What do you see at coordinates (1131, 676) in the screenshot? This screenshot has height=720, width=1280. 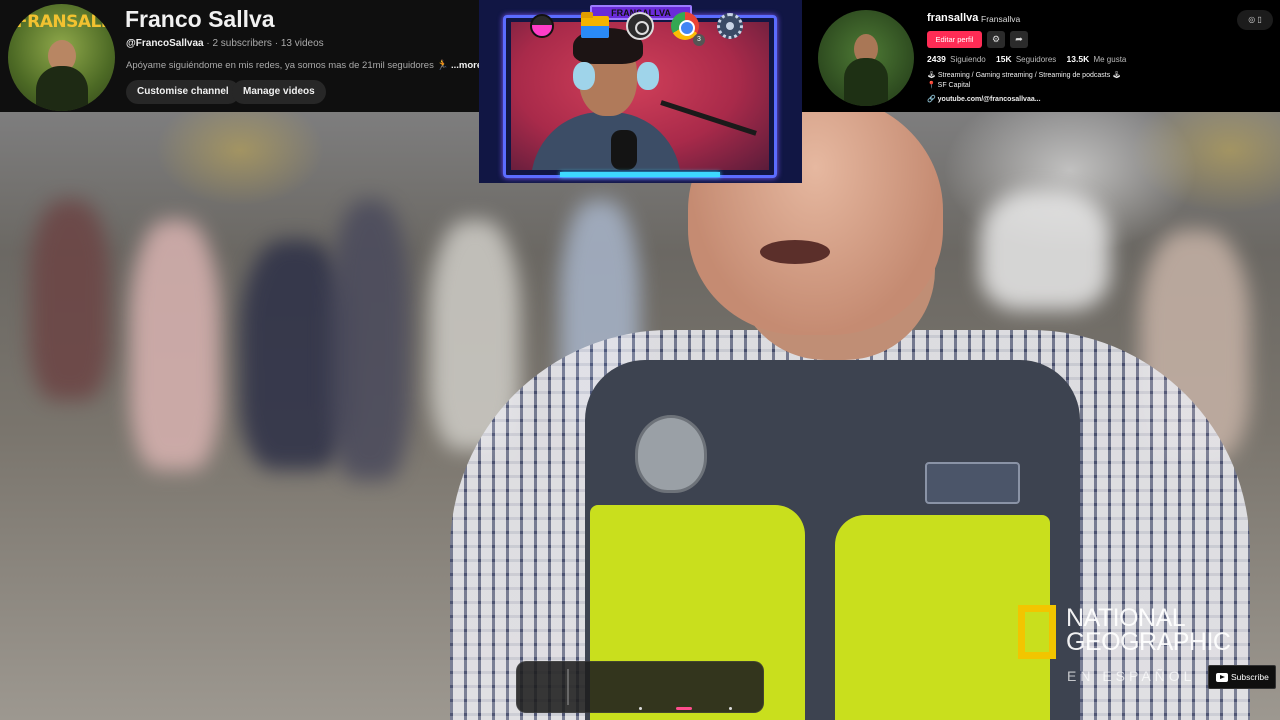 I see `natgeo-subtitle: EN ESPAÑOL` at bounding box center [1131, 676].